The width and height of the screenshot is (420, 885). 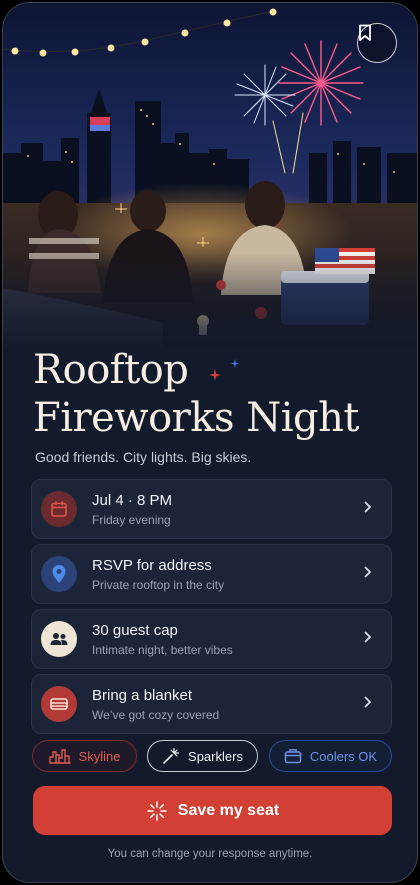 I want to click on firework-icon, so click(x=157, y=810).